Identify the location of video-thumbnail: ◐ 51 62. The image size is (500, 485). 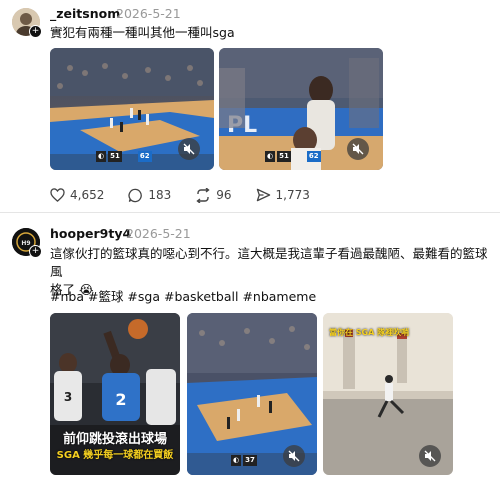
(132, 109).